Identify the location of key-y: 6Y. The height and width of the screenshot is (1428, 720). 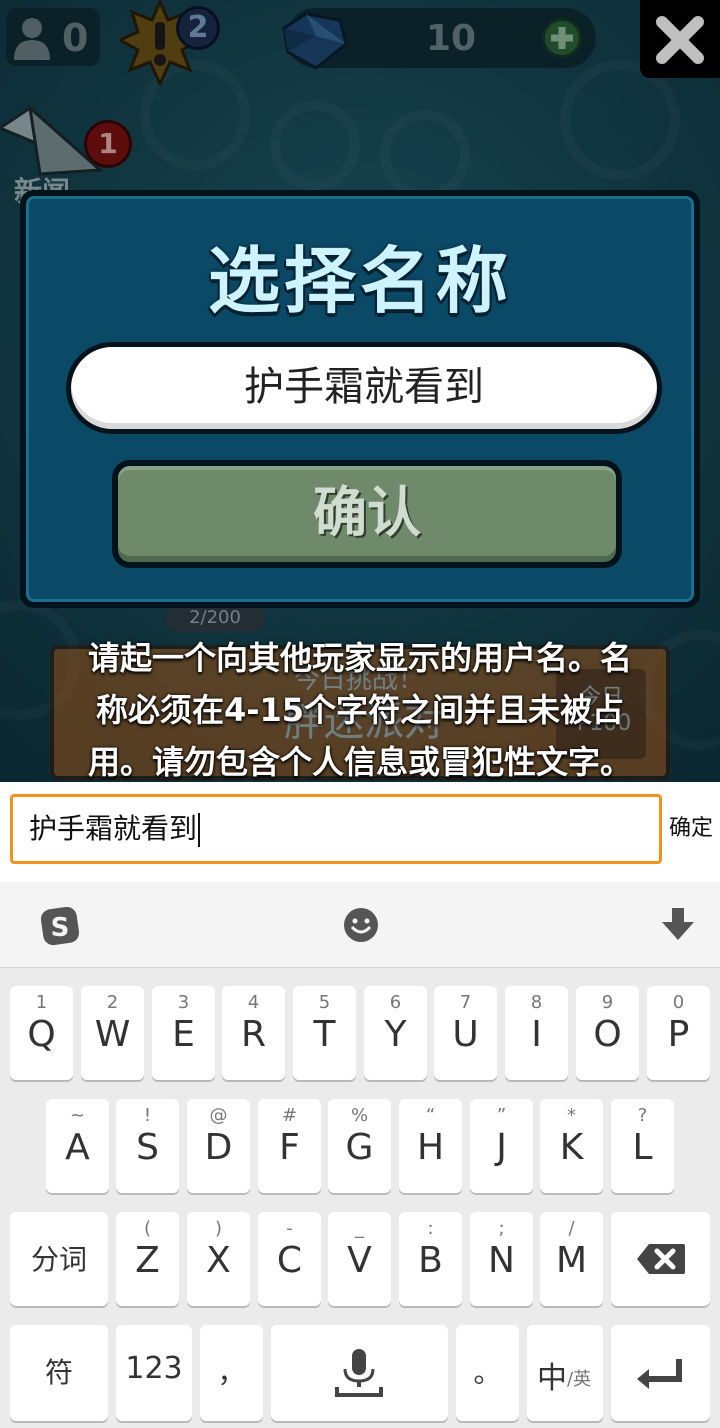
(395, 1033).